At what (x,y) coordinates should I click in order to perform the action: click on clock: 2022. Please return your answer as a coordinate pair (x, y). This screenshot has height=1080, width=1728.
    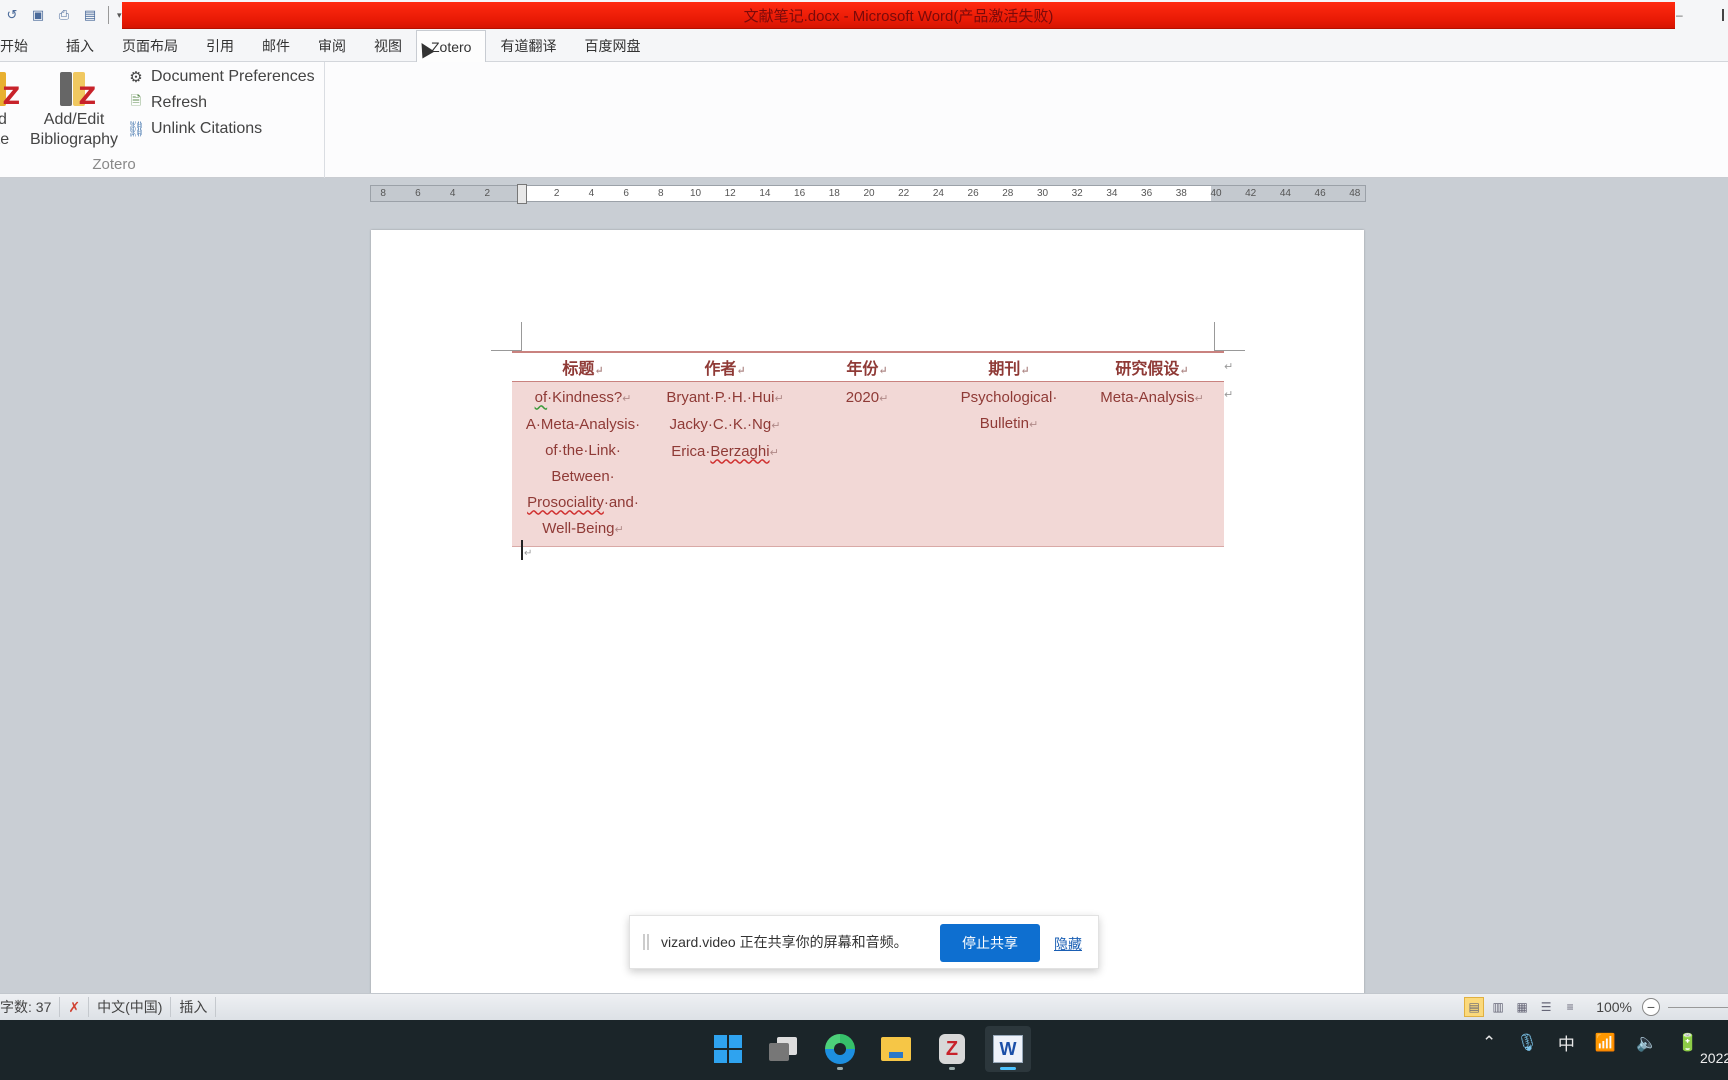
    Looking at the image, I should click on (1714, 1058).